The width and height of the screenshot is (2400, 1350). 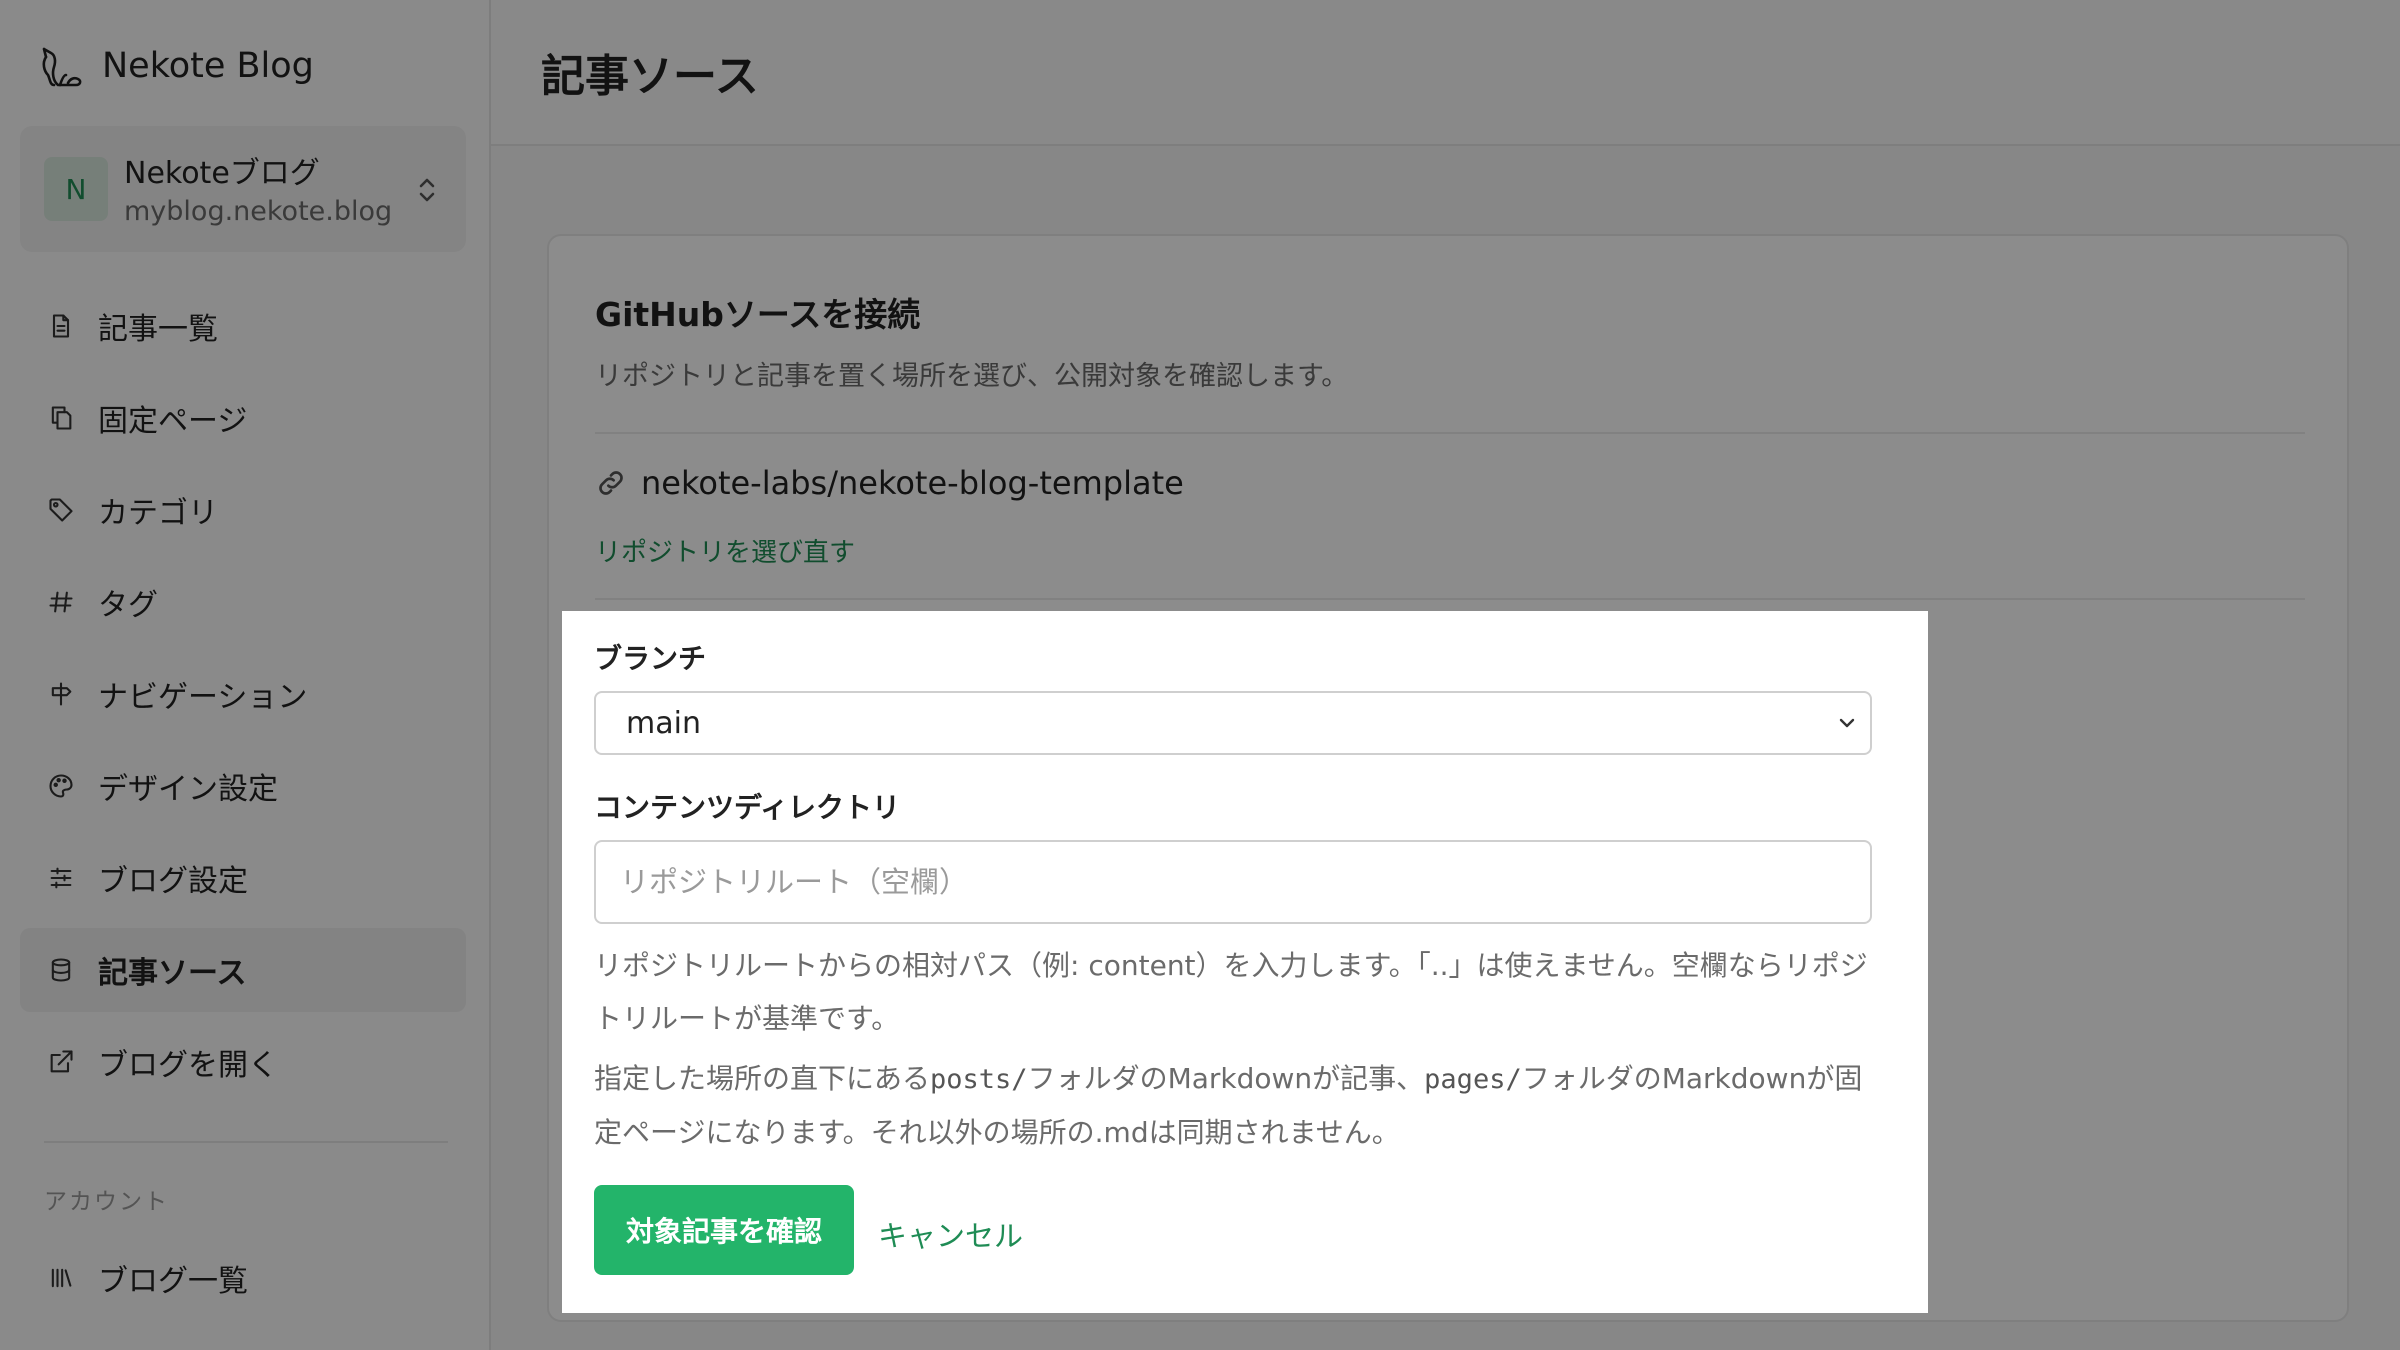 I want to click on content-directory-label: コンテンツディレクトリ, so click(x=747, y=807).